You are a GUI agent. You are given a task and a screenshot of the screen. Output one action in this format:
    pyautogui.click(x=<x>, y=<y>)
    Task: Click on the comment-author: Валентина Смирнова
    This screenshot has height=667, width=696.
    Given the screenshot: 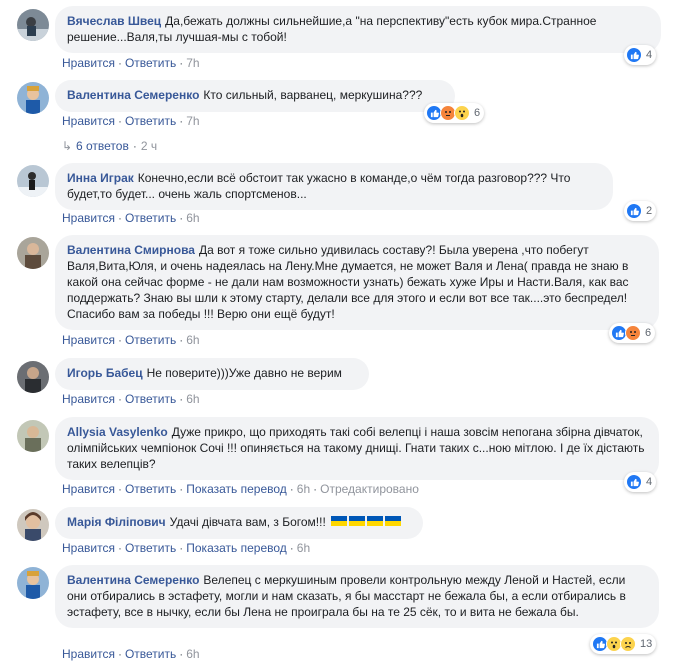 What is the action you would take?
    pyautogui.click(x=131, y=250)
    